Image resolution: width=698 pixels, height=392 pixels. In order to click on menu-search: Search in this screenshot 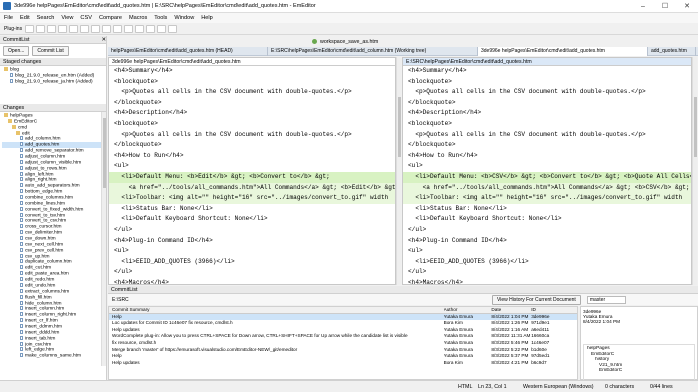, I will do `click(46, 18)`.